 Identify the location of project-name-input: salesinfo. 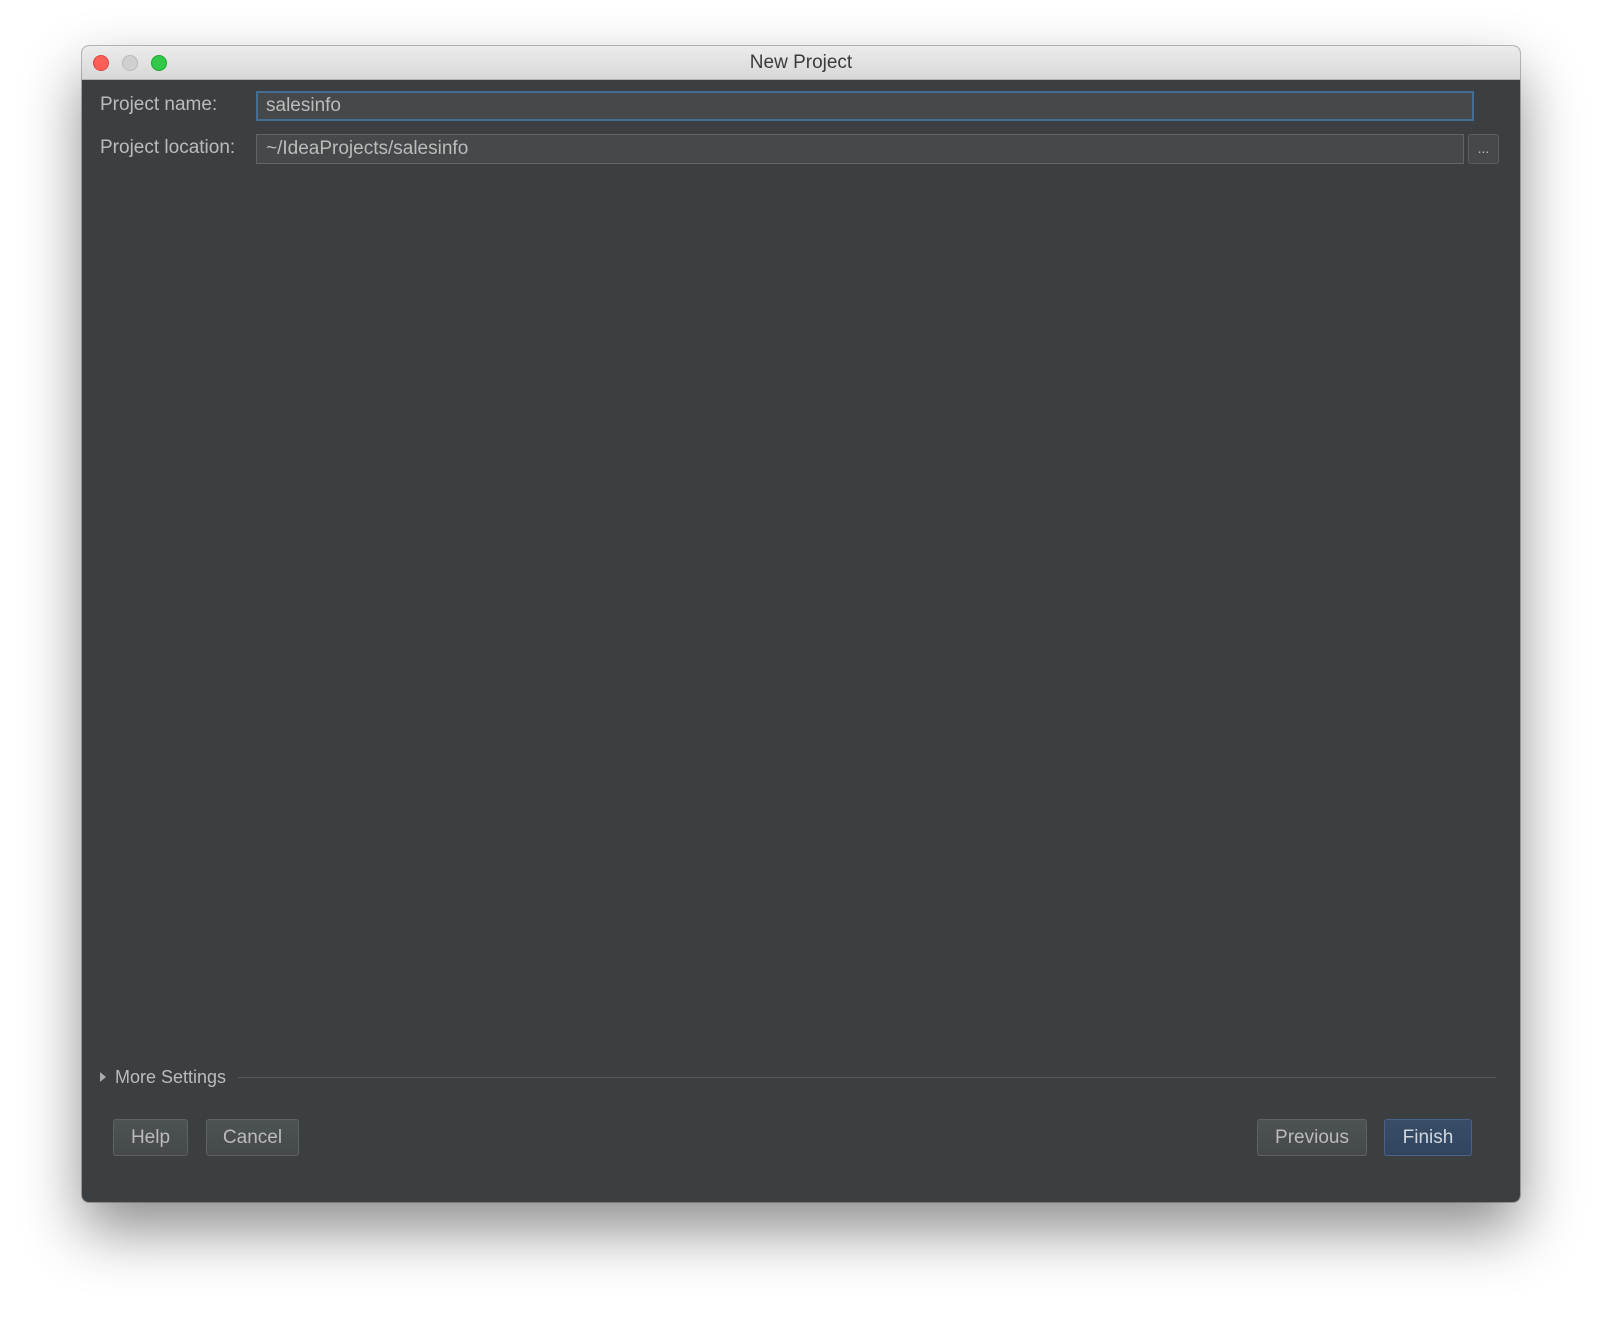
(865, 106).